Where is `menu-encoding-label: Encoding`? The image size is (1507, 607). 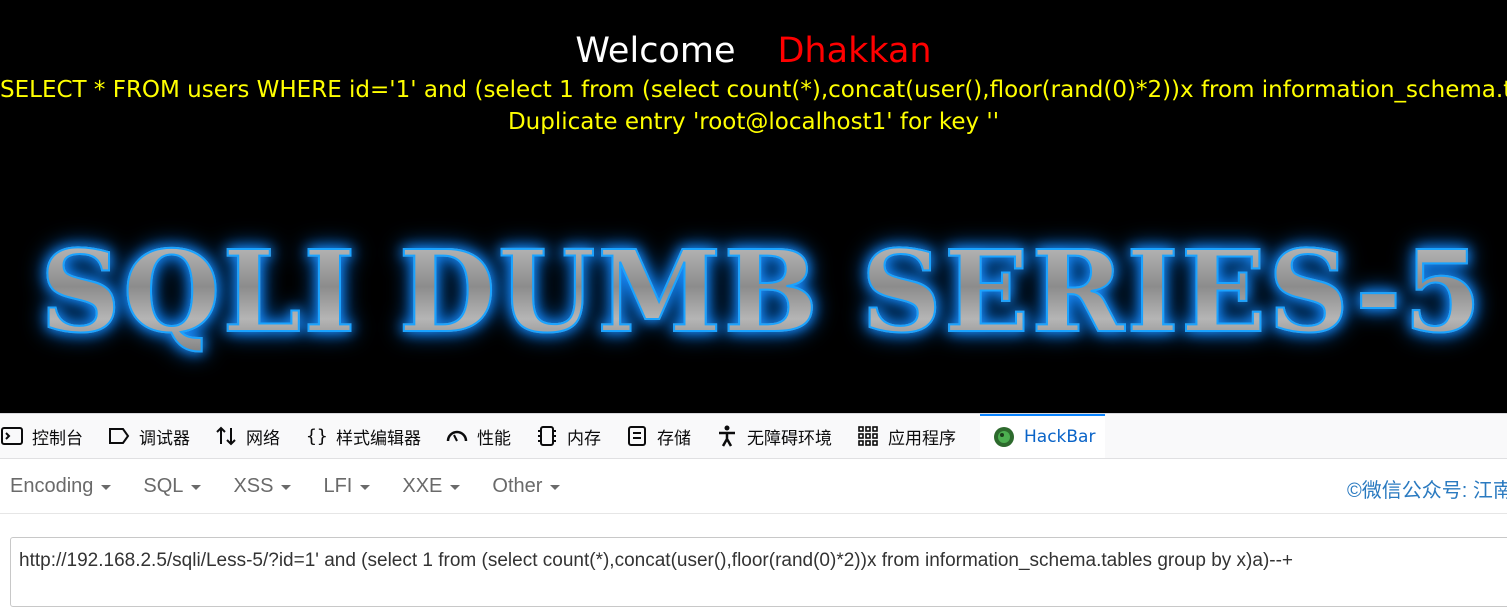 menu-encoding-label: Encoding is located at coordinates (52, 485).